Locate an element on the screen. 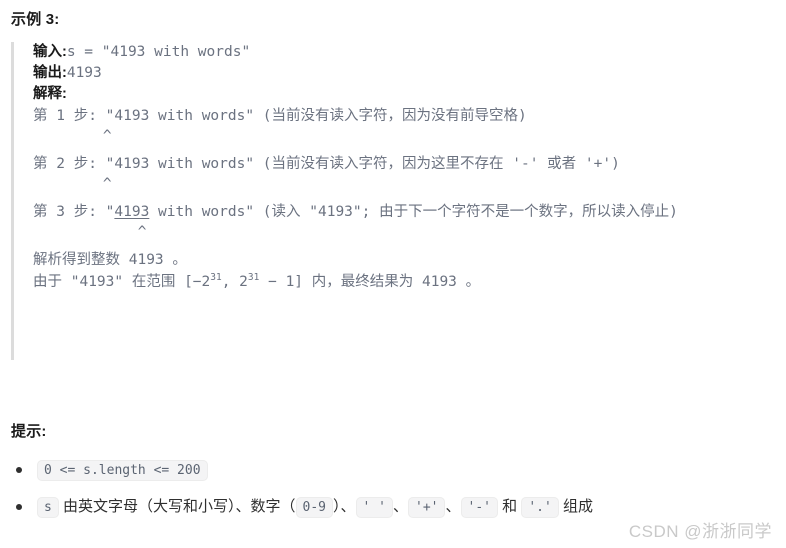 The width and height of the screenshot is (786, 548). input-line: 输入:s = "4193 with words" is located at coordinates (402, 52).